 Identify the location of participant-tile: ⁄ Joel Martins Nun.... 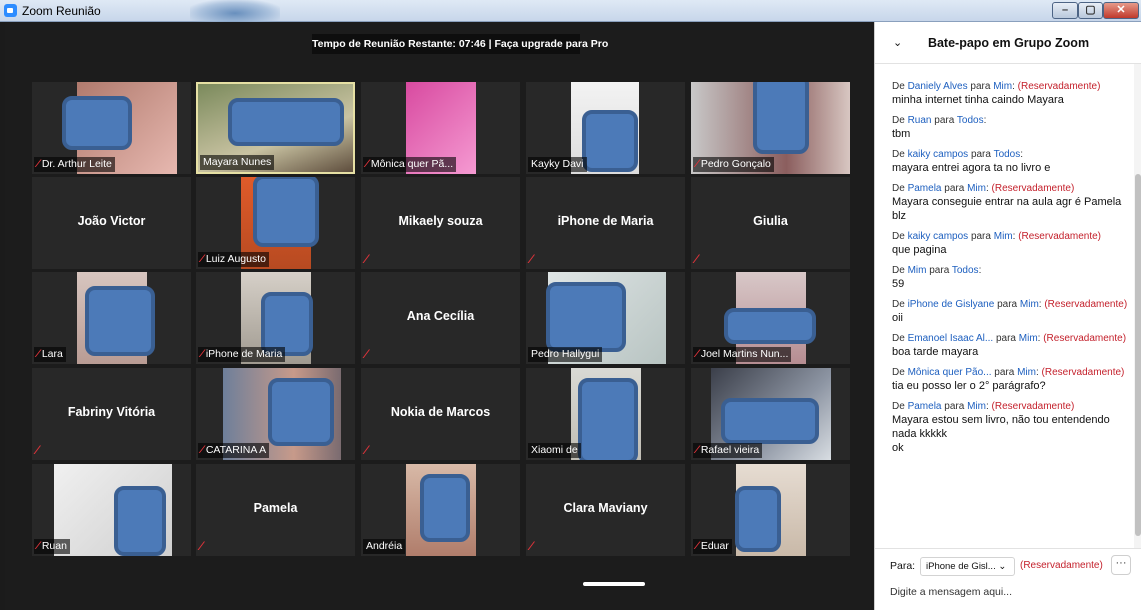
(770, 318).